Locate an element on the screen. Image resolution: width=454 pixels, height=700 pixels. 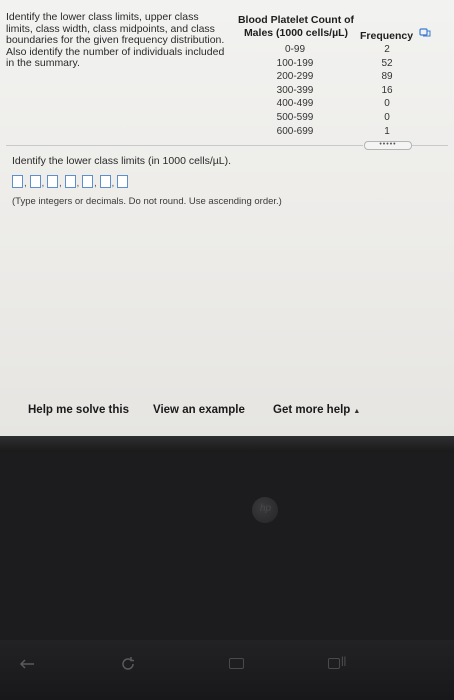
table-cell: 1 is located at coordinates (387, 131).